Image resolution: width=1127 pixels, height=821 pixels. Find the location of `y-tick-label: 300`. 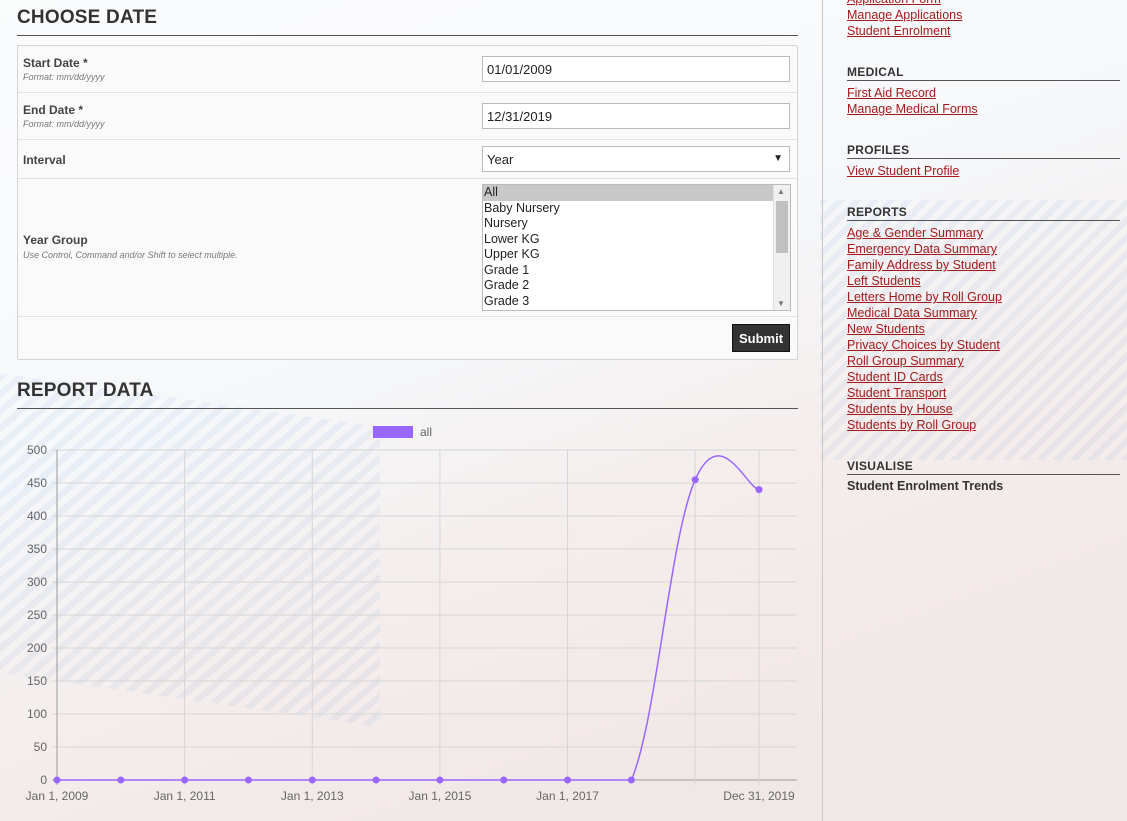

y-tick-label: 300 is located at coordinates (37, 582).